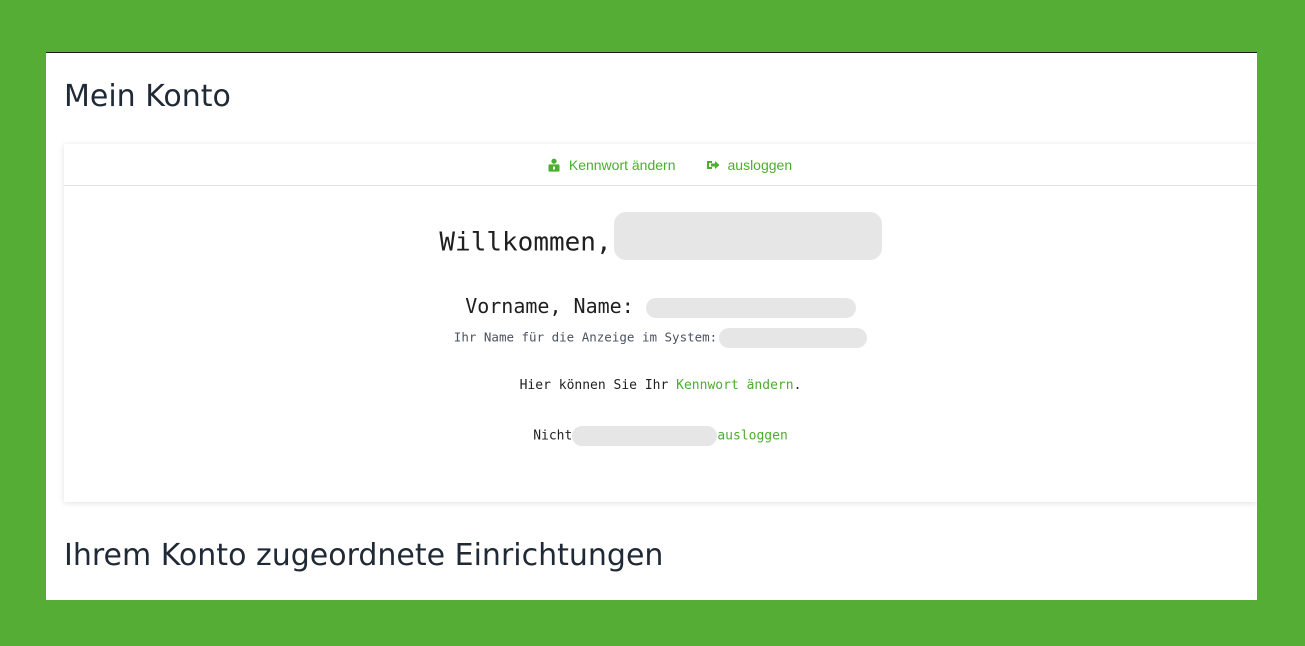 This screenshot has height=646, width=1305. What do you see at coordinates (553, 436) in the screenshot?
I see `logout-prefix: Nicht` at bounding box center [553, 436].